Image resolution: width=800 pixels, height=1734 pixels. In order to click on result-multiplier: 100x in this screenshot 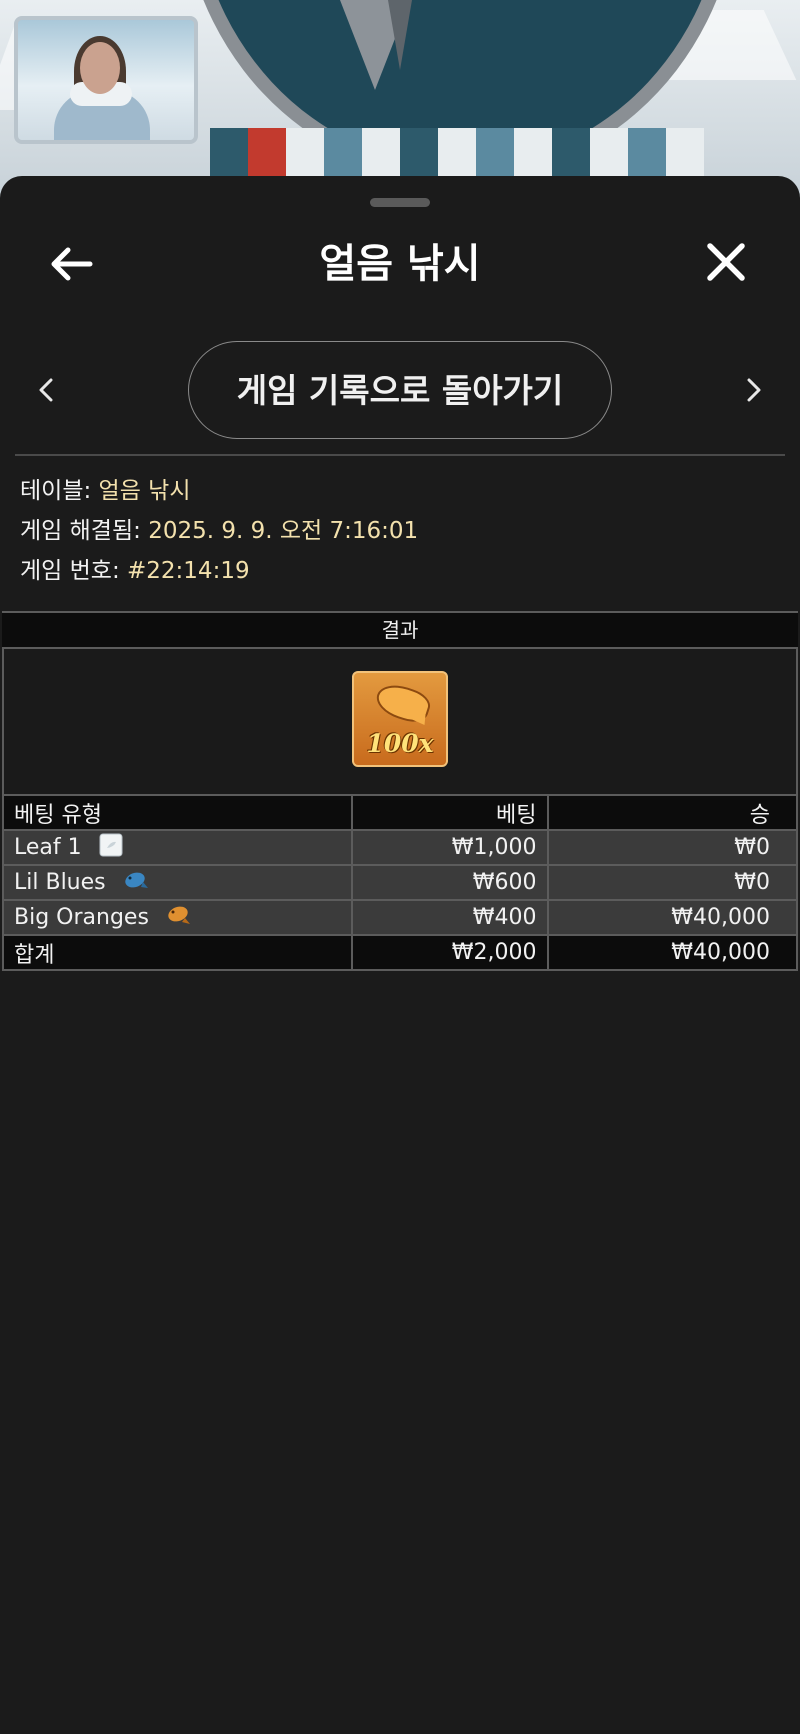, I will do `click(400, 743)`.